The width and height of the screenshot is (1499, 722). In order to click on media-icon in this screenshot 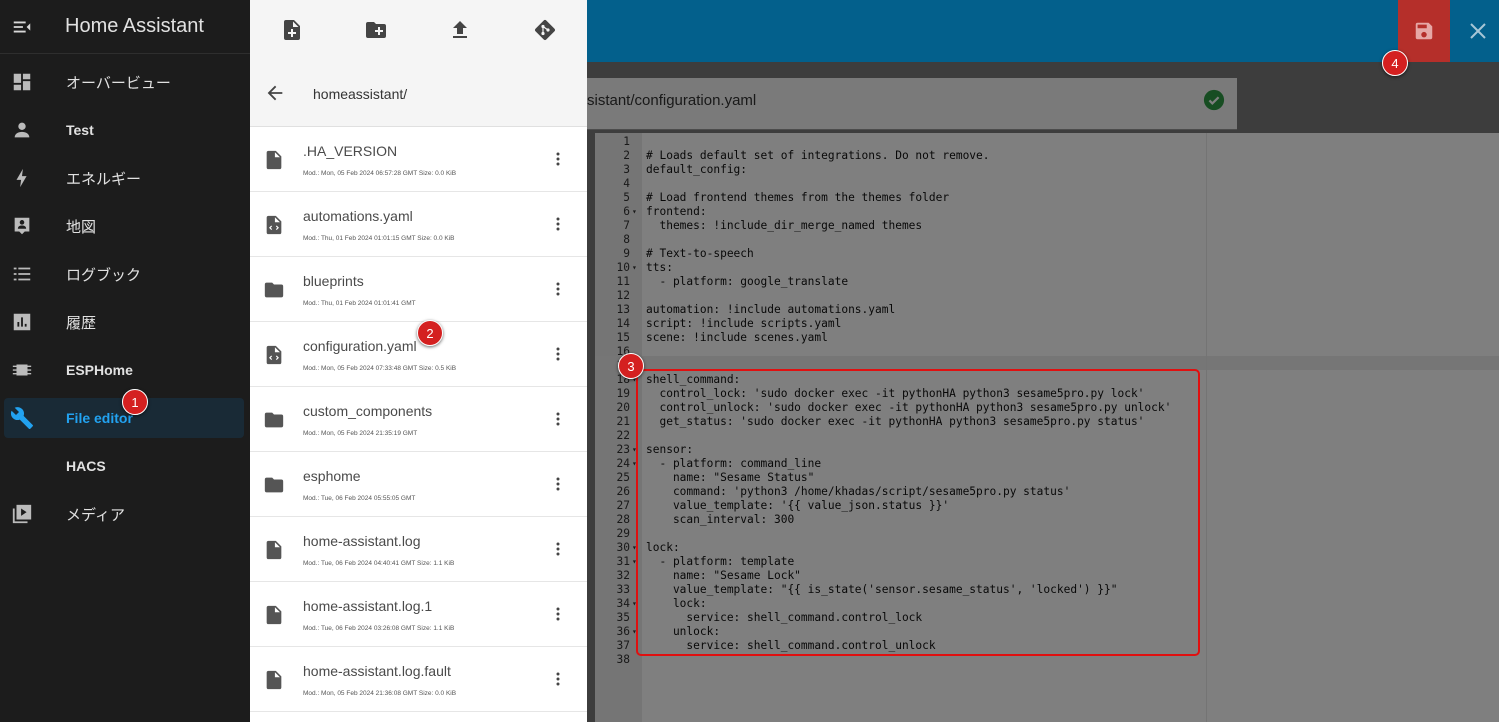, I will do `click(22, 514)`.